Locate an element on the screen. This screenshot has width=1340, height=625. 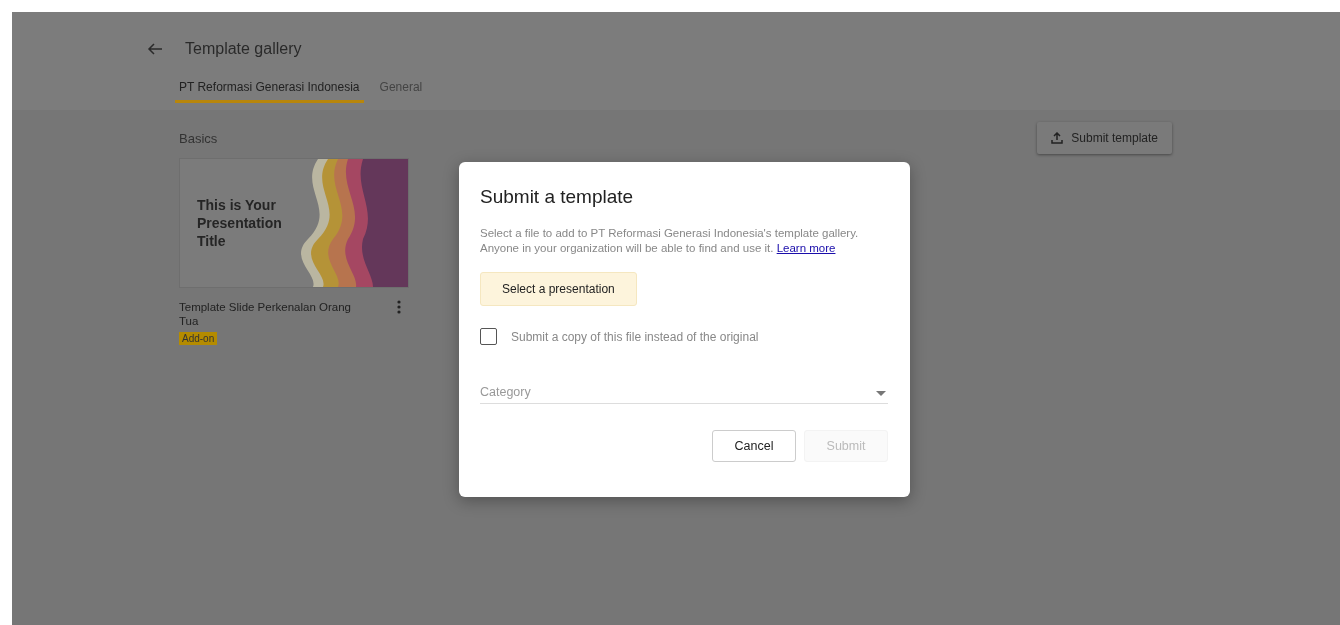
tab: PT Reformasi Generasi Indonesia is located at coordinates (269, 91).